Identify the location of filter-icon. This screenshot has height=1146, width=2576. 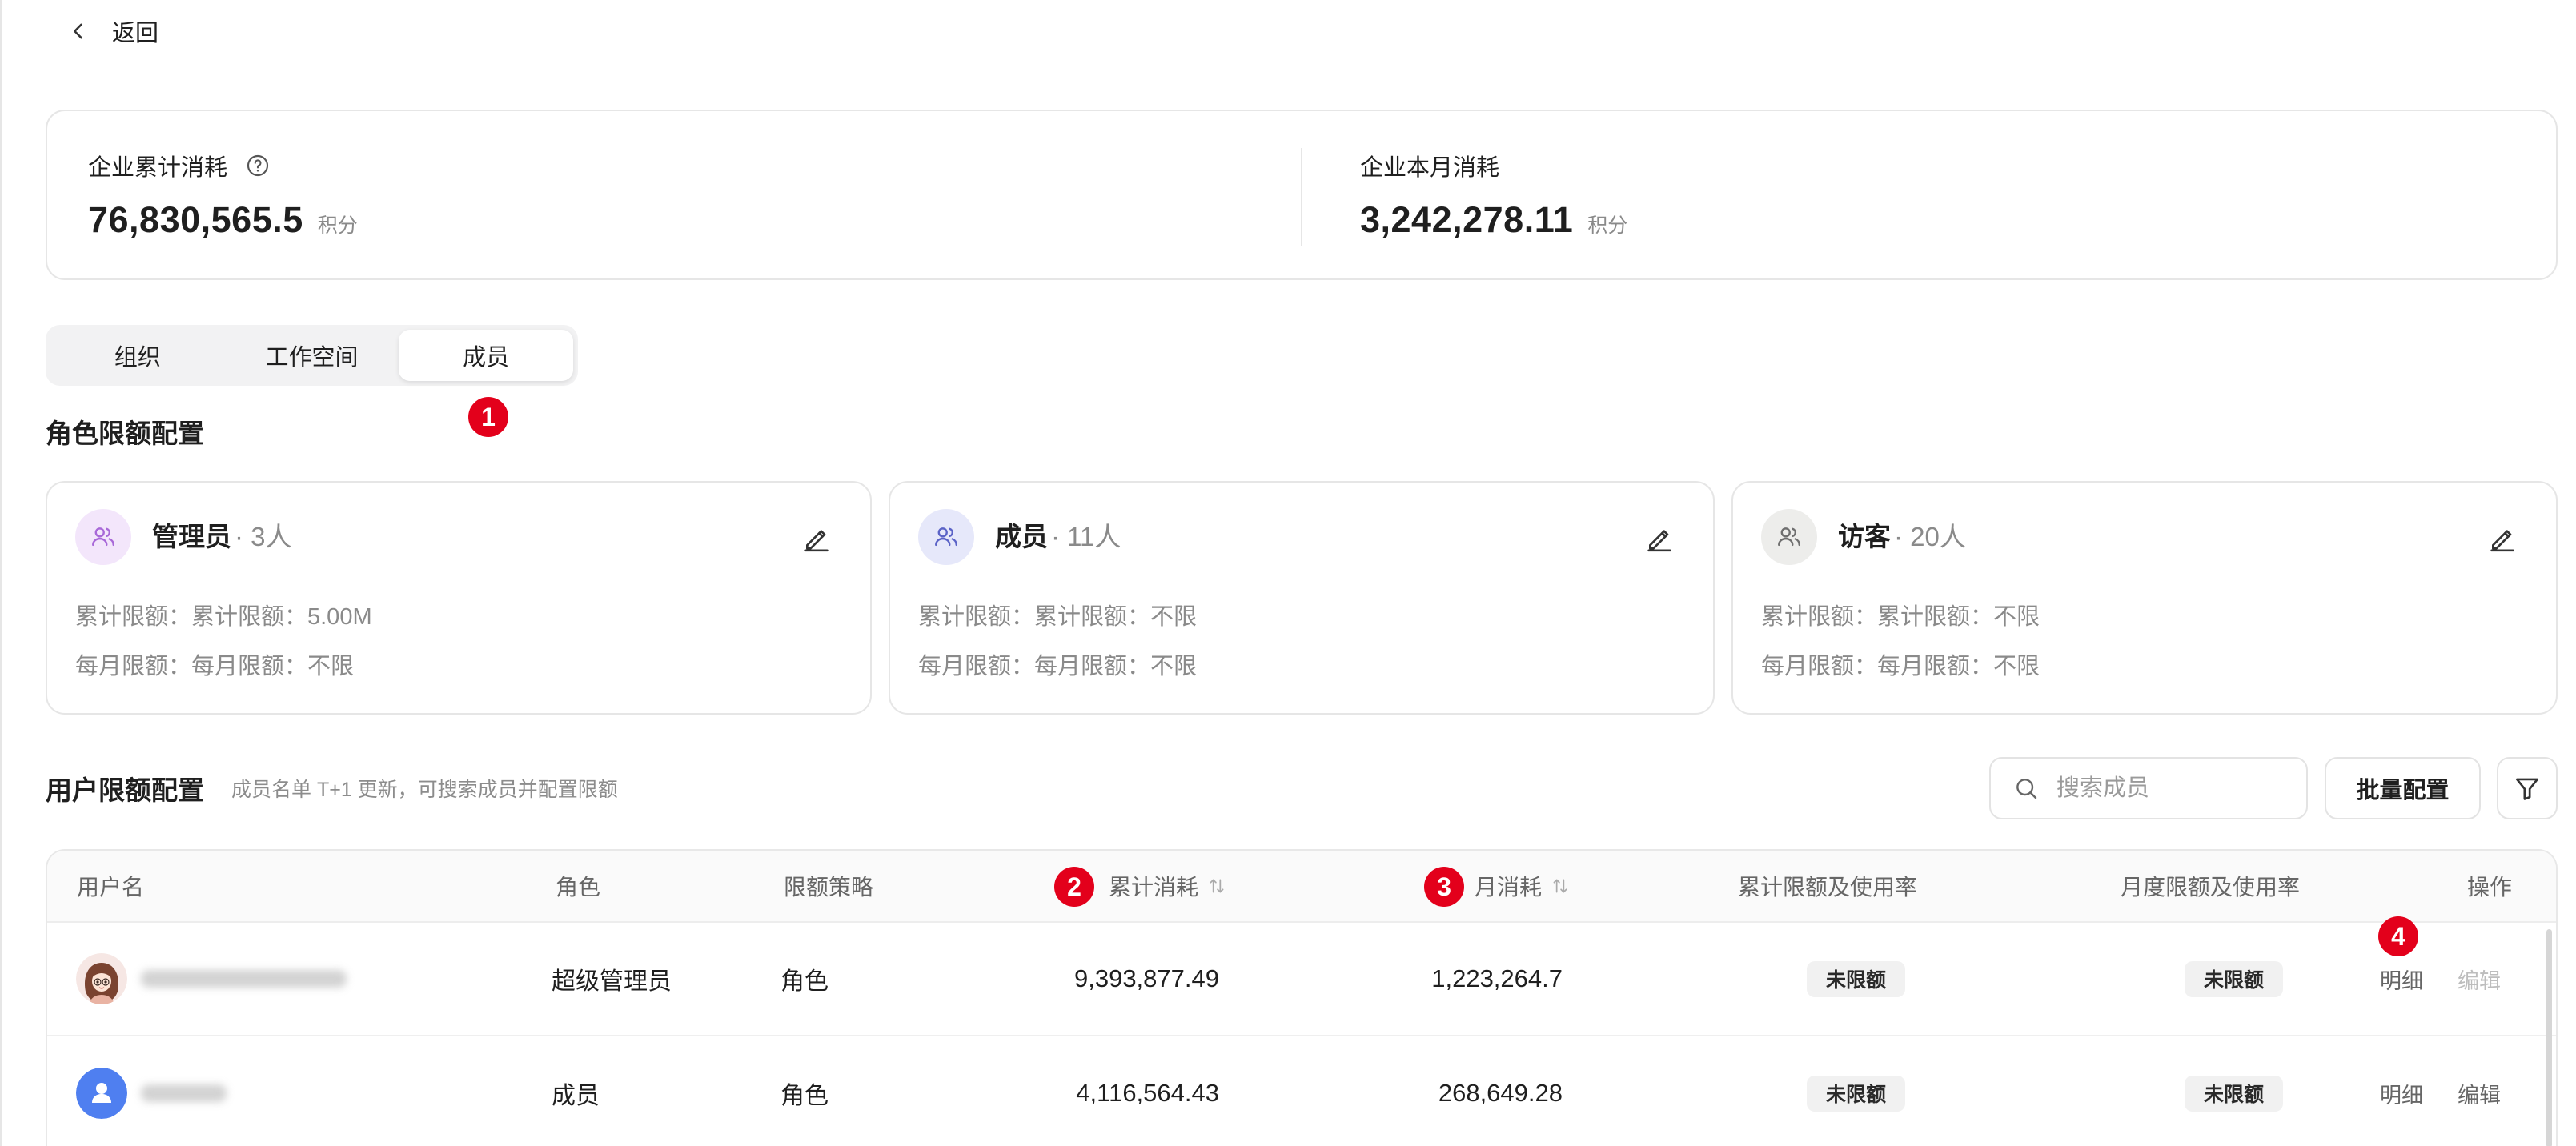
(2527, 789).